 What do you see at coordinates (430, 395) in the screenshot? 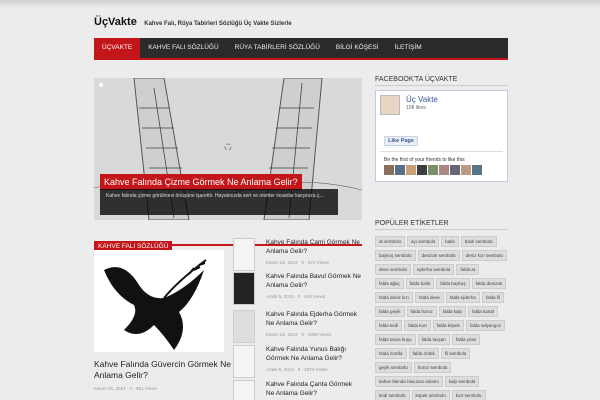
I see `tag-link: köpek sembolü` at bounding box center [430, 395].